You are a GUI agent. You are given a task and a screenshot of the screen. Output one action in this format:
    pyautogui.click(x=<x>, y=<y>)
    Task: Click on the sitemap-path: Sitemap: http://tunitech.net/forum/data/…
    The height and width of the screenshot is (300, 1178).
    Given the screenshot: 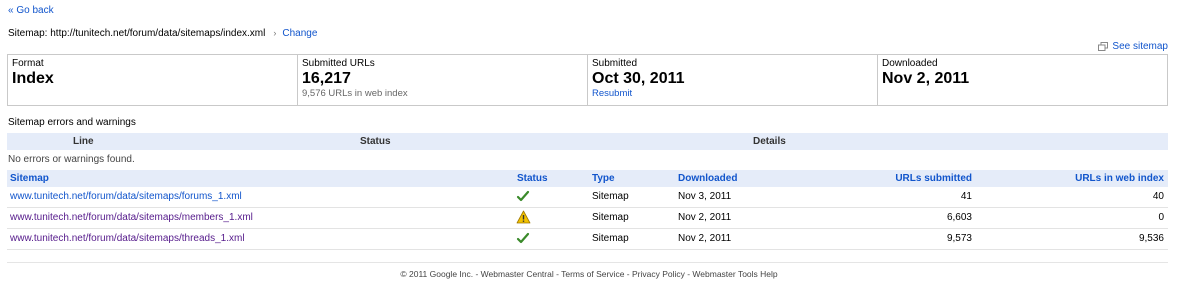 What is the action you would take?
    pyautogui.click(x=162, y=33)
    